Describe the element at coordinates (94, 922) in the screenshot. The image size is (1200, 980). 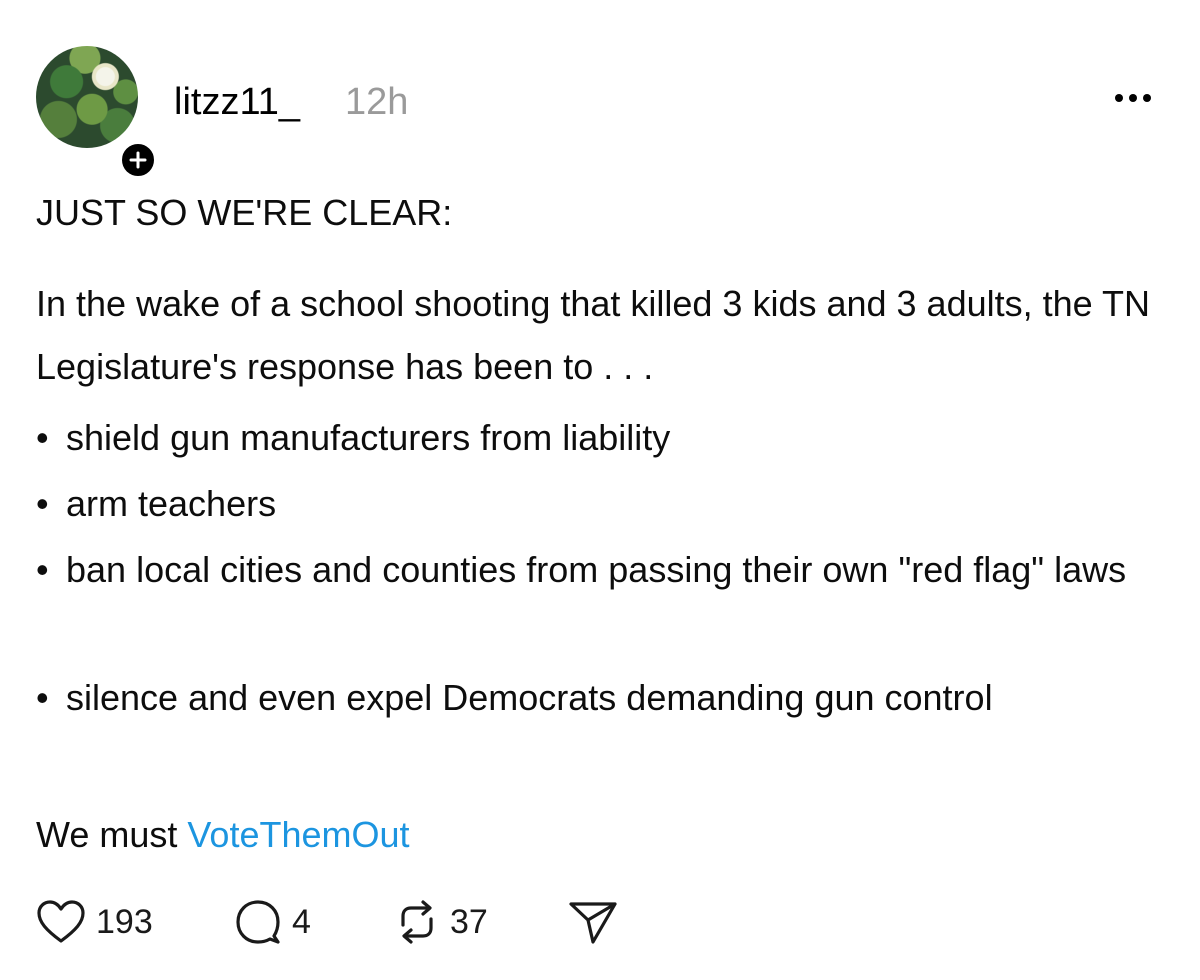
I see `like-button: 193` at that location.